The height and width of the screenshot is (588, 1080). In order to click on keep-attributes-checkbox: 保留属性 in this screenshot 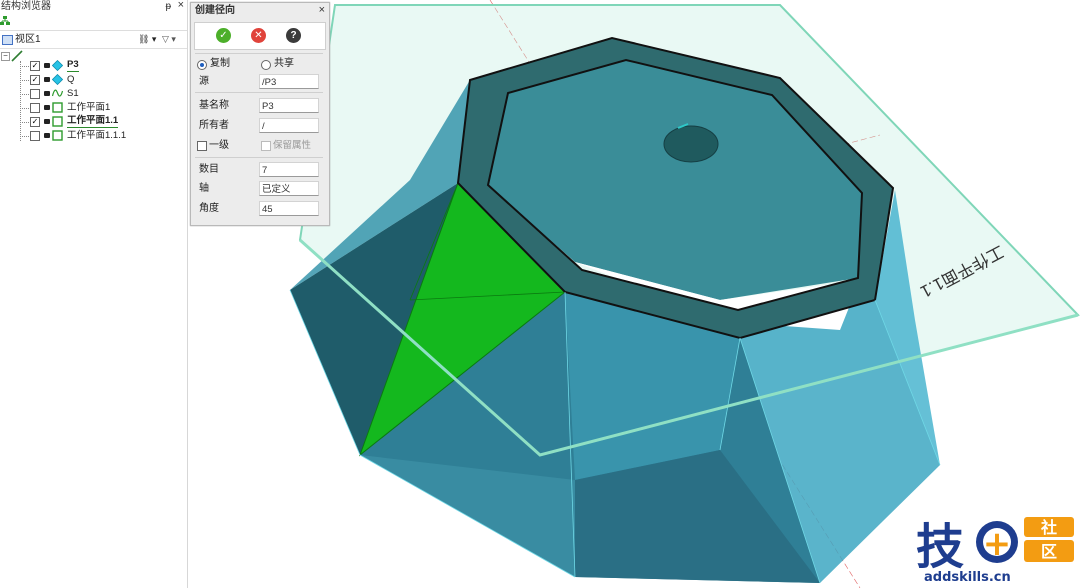, I will do `click(293, 145)`.